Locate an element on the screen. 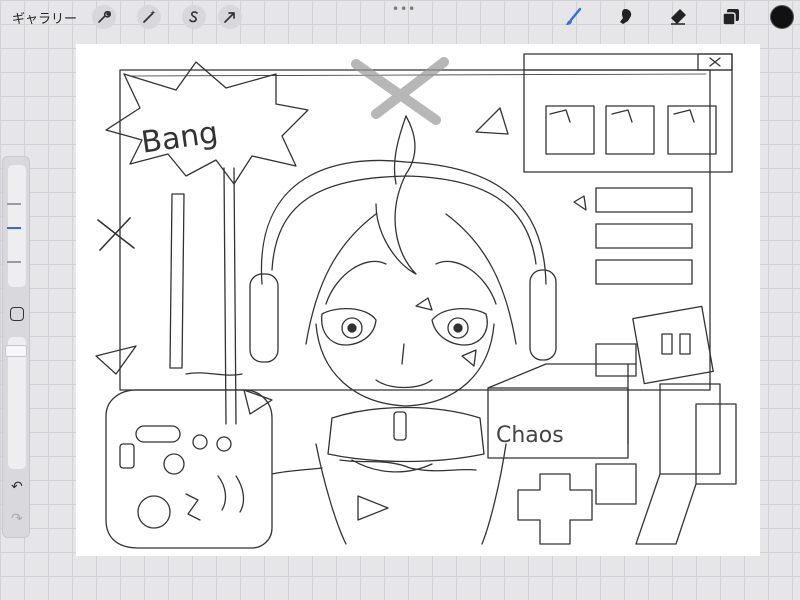 This screenshot has width=800, height=600. blurred-x-sketch is located at coordinates (400, 91).